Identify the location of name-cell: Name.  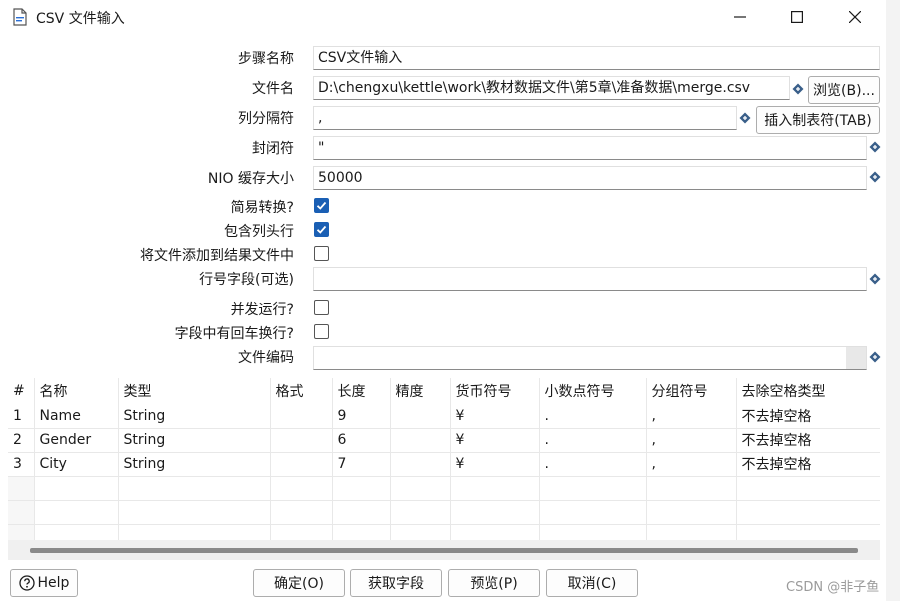
(76, 416).